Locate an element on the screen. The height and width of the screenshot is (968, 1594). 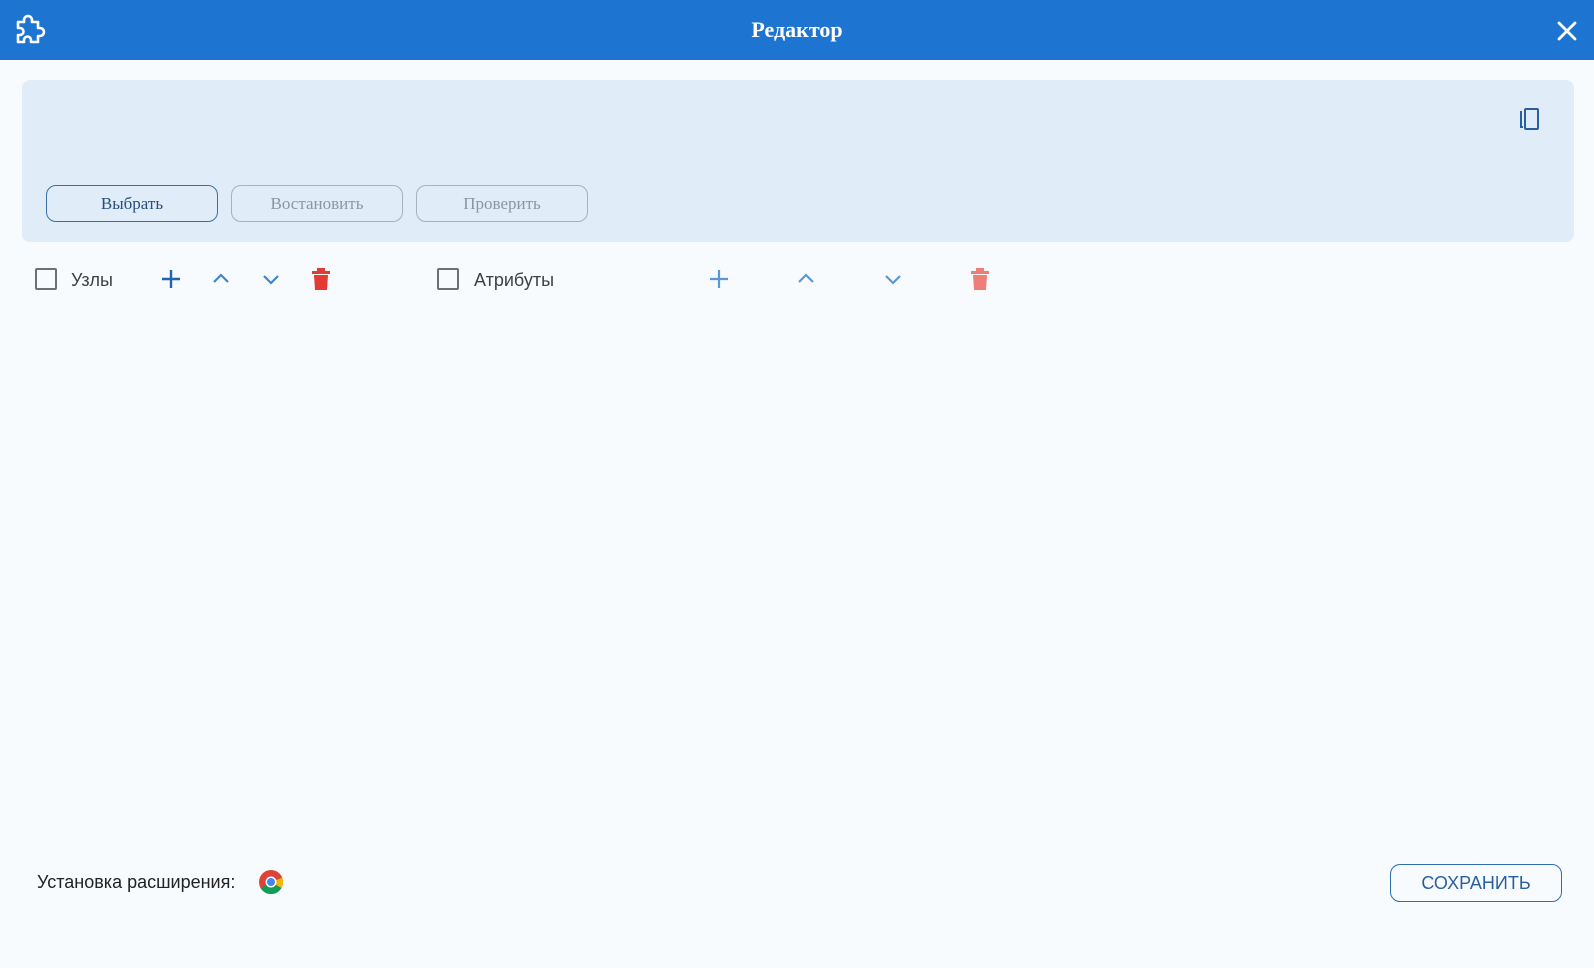
delete-node-trash-icon is located at coordinates (321, 279).